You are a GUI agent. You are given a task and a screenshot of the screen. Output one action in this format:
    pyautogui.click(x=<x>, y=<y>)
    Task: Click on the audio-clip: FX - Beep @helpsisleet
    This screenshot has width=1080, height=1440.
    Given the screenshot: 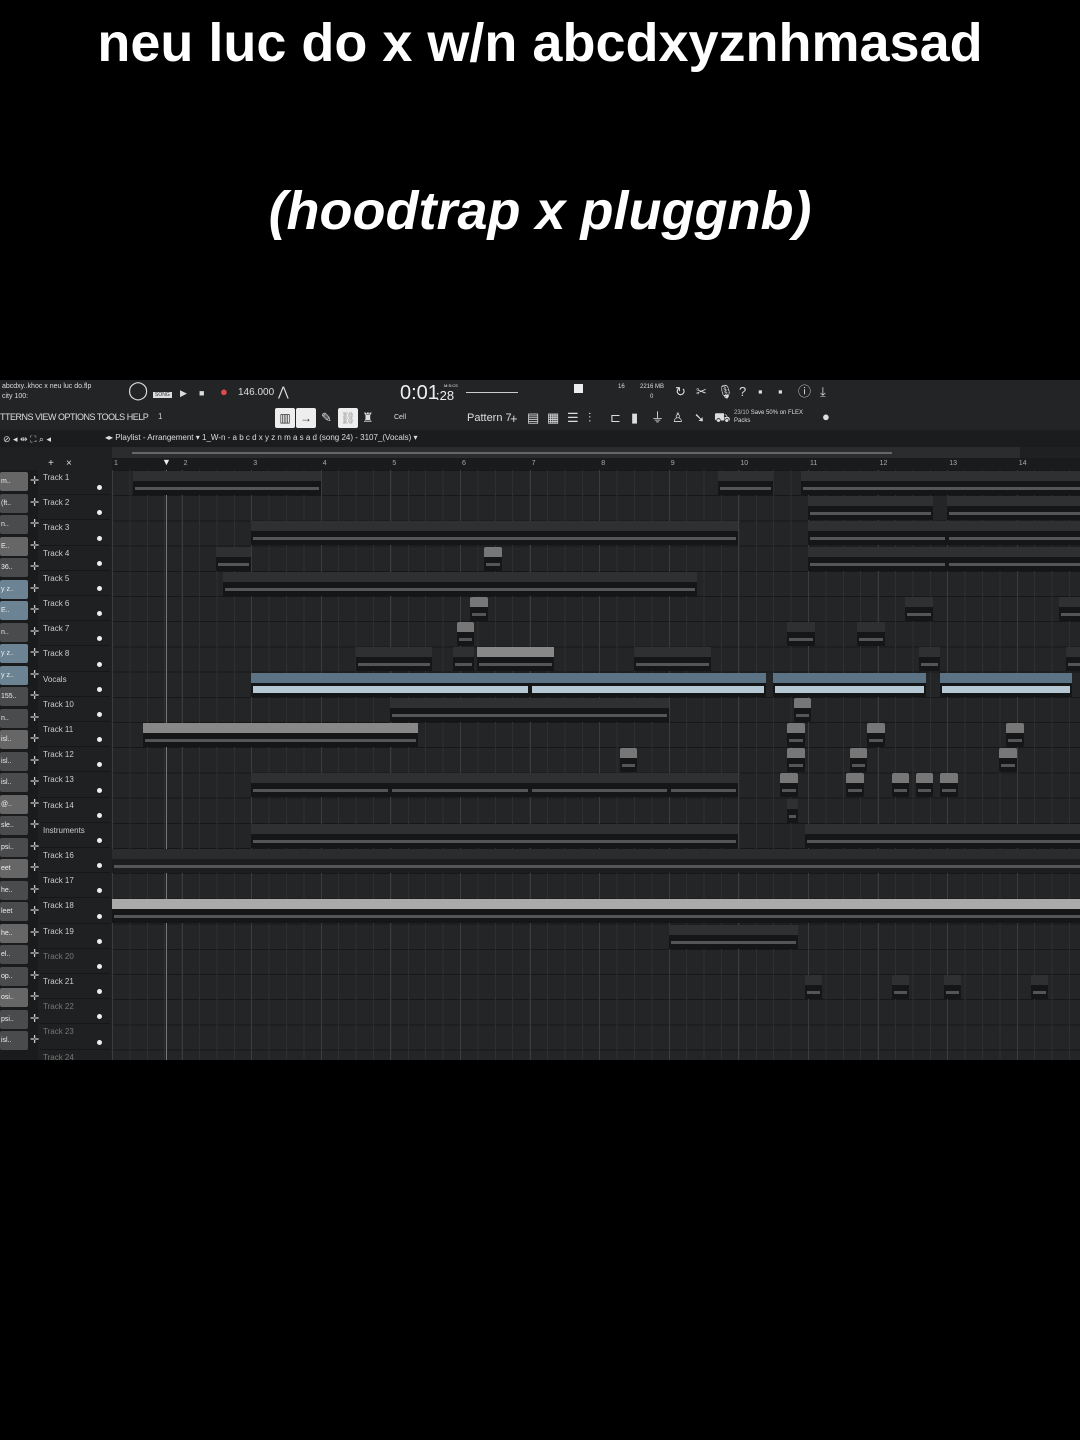 What is the action you would take?
    pyautogui.click(x=672, y=659)
    